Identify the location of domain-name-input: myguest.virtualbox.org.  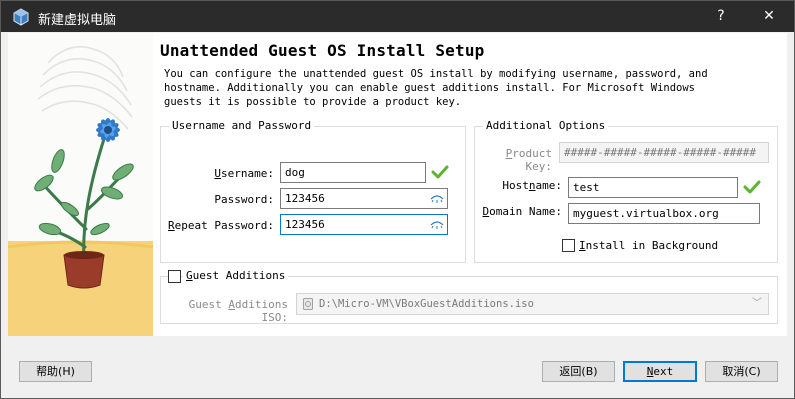
(664, 213).